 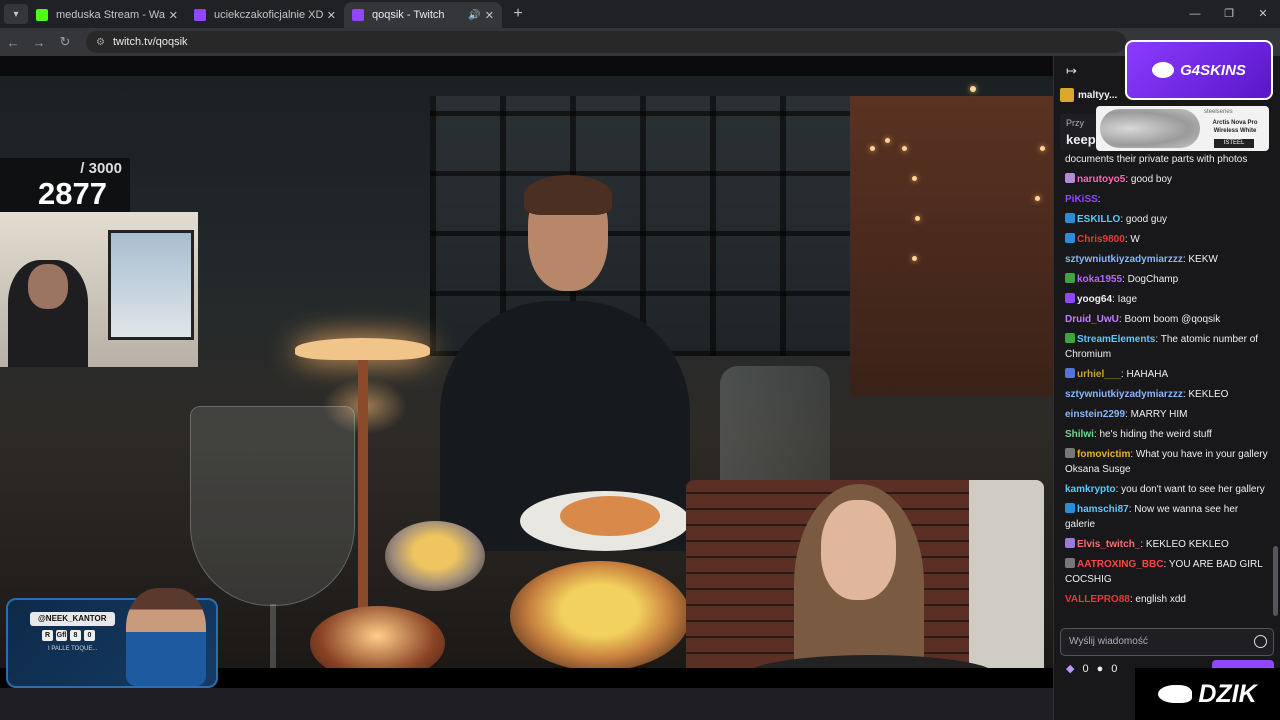 I want to click on browser-tab-1: meduska Stream - Watch Live o ✕, so click(x=107, y=15).